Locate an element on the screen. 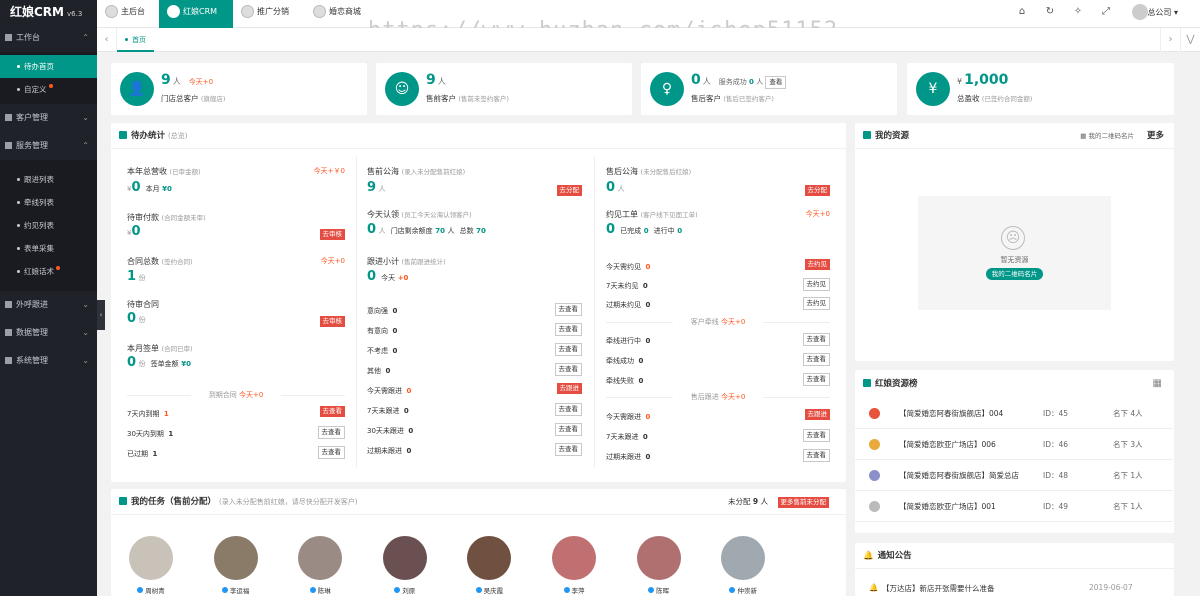 Image resolution: width=1200 pixels, height=596 pixels. qr-code-icon: ▦ is located at coordinates (1157, 384).